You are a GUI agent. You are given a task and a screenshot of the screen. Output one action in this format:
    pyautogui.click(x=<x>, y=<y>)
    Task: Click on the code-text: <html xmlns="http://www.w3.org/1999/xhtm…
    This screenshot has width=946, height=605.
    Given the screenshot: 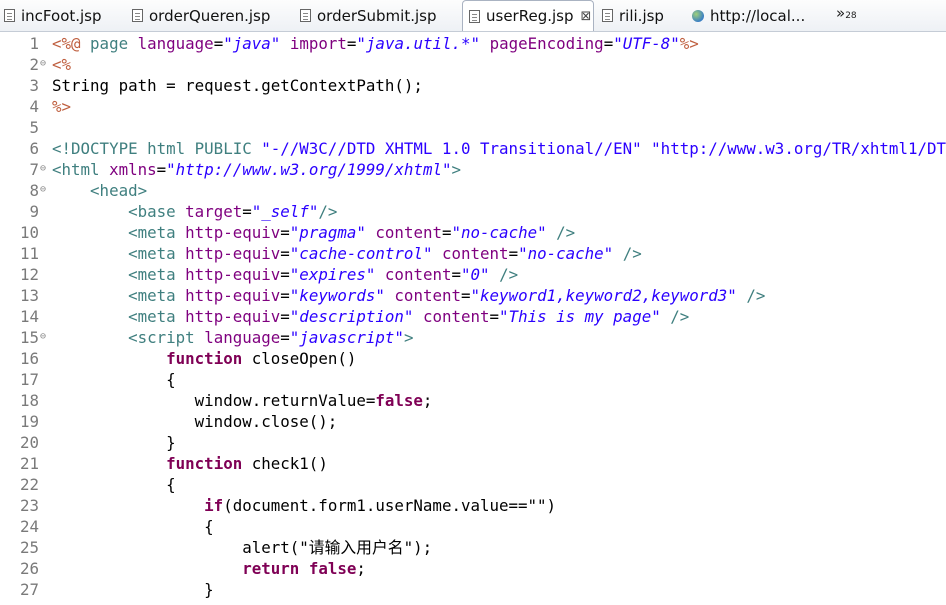 What is the action you would take?
    pyautogui.click(x=256, y=169)
    